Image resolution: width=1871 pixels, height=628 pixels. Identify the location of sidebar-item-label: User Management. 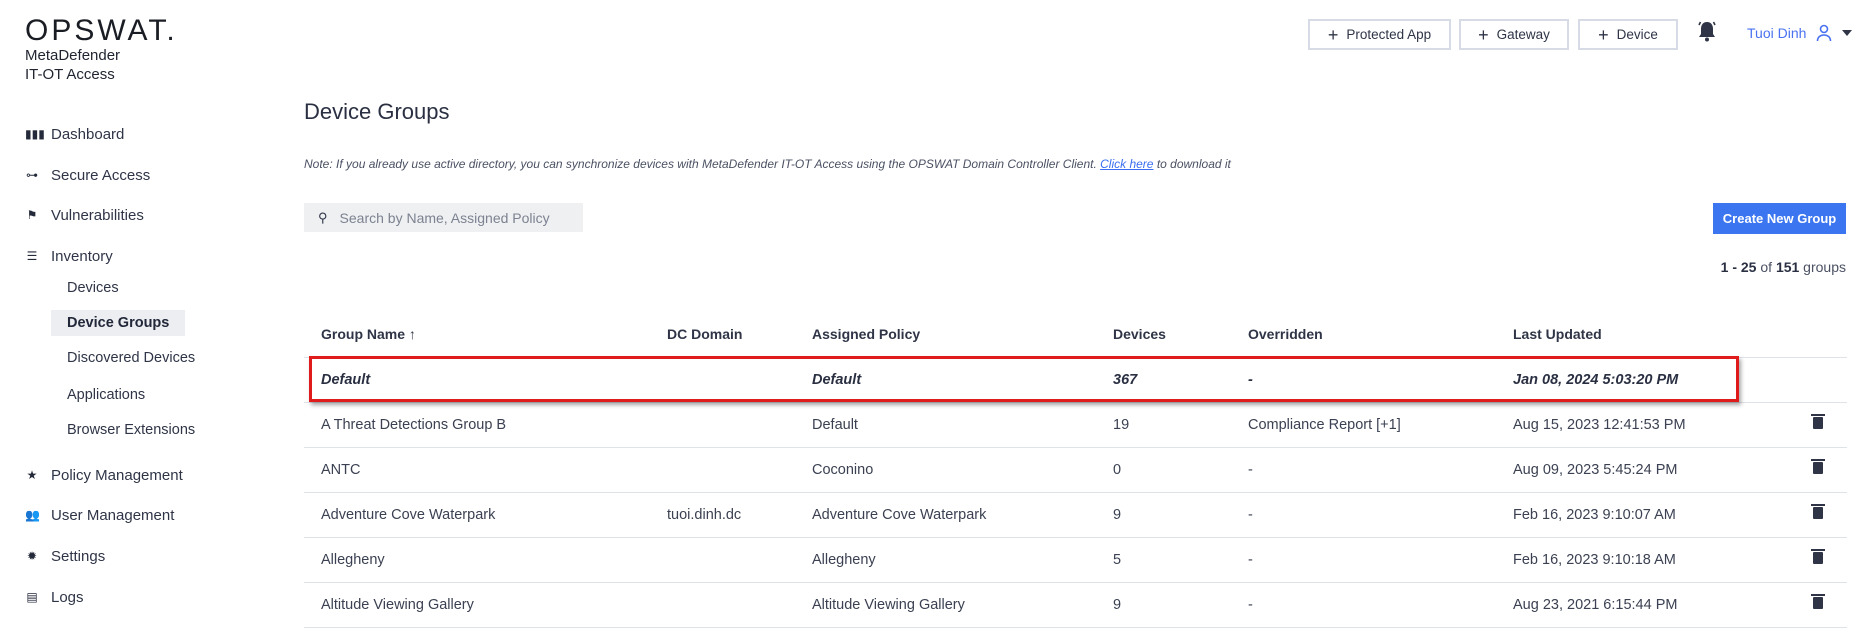
(113, 515).